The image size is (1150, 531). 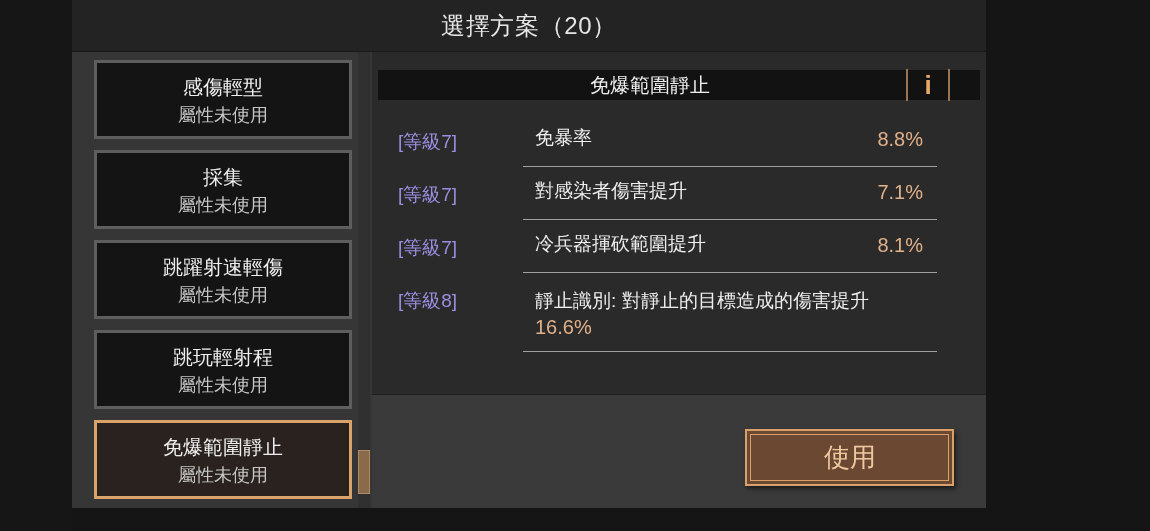 What do you see at coordinates (364, 472) in the screenshot?
I see `scrollbar-thumb` at bounding box center [364, 472].